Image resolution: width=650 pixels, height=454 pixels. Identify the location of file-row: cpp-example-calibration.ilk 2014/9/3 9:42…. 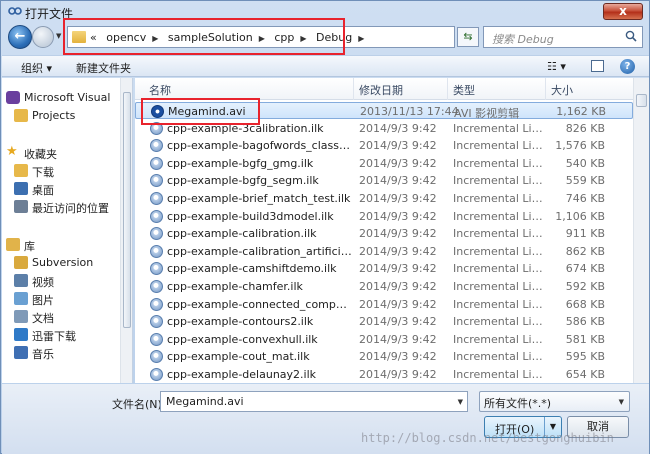
(384, 233).